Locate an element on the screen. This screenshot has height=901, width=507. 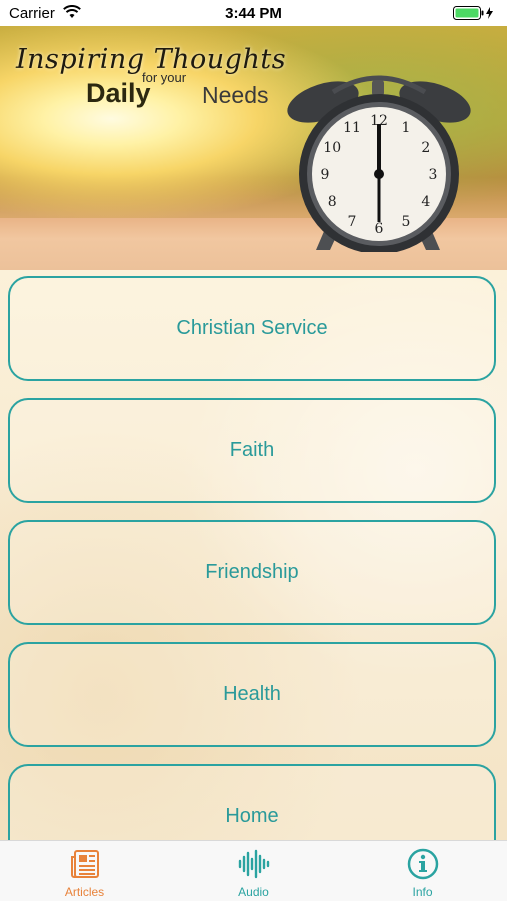
logo-daily: Daily is located at coordinates (118, 93).